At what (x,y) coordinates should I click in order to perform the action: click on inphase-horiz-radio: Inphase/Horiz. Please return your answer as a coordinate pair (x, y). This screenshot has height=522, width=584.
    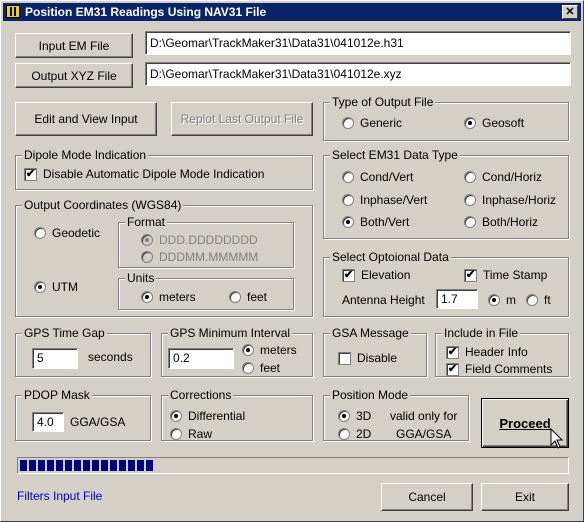
    Looking at the image, I should click on (510, 200).